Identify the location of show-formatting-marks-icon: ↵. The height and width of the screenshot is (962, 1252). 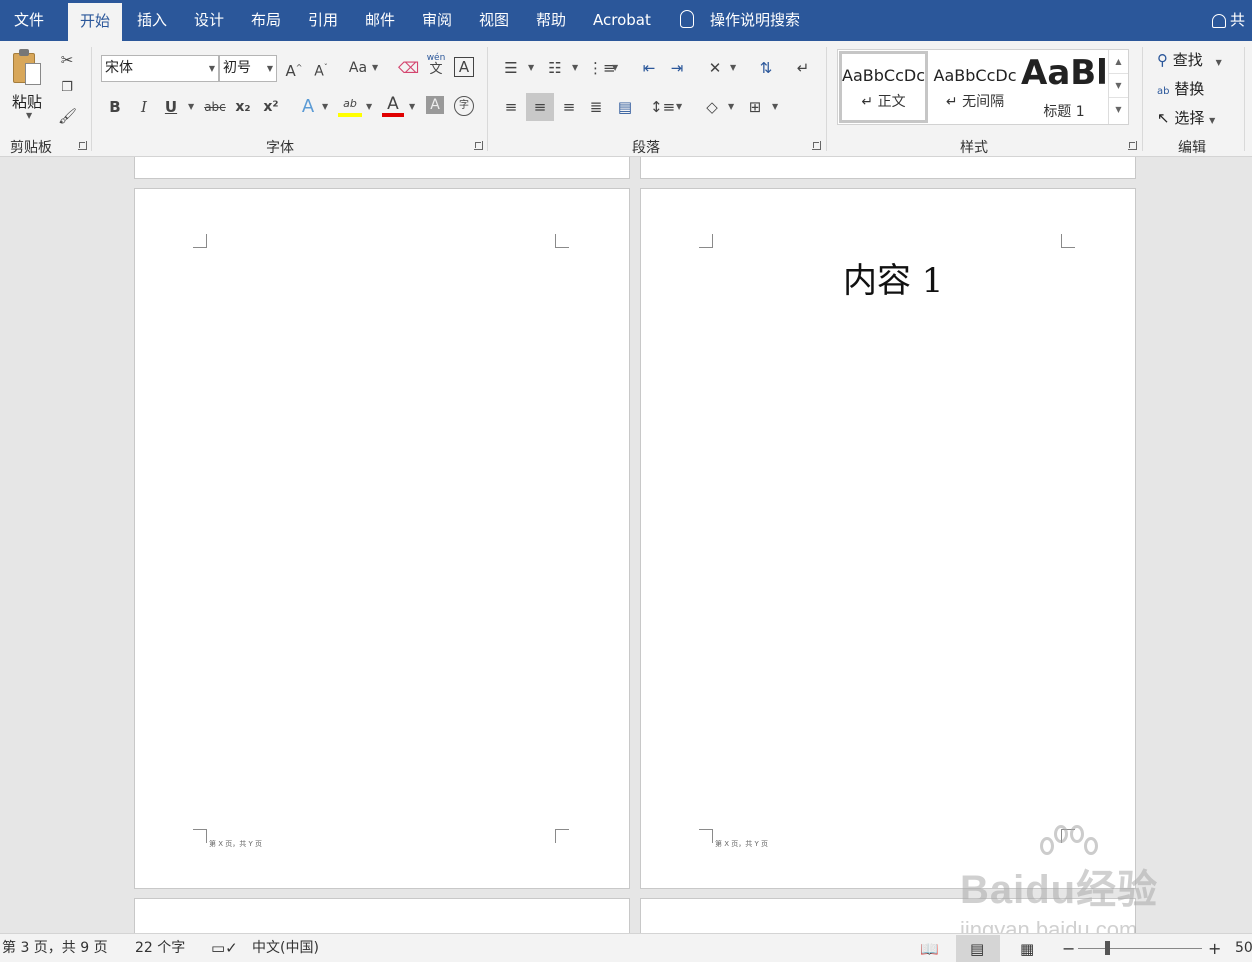
(803, 68).